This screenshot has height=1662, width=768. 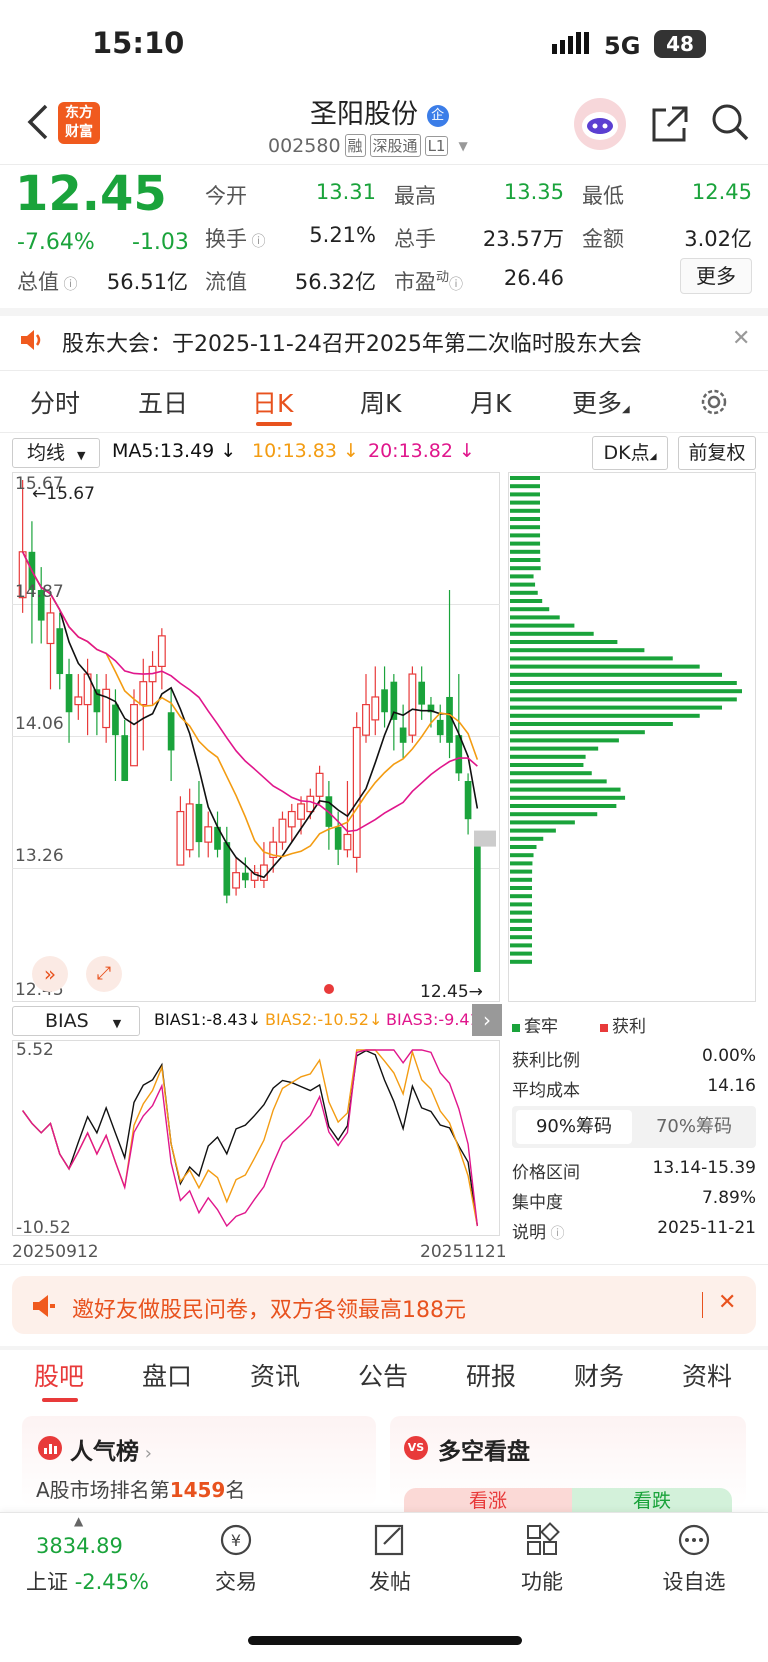 What do you see at coordinates (704, 1168) in the screenshot?
I see `chip-value: 13.14-15.39` at bounding box center [704, 1168].